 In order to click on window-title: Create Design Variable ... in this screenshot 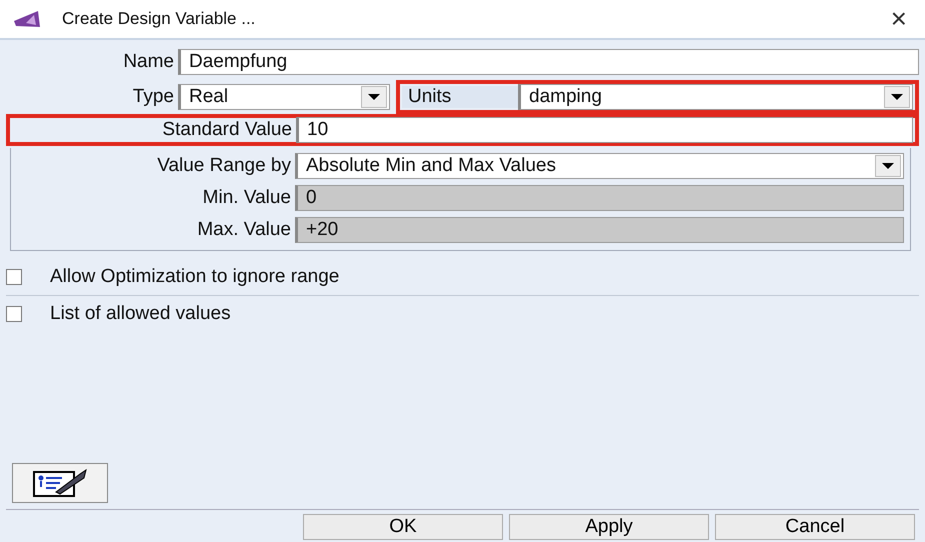, I will do `click(159, 19)`.